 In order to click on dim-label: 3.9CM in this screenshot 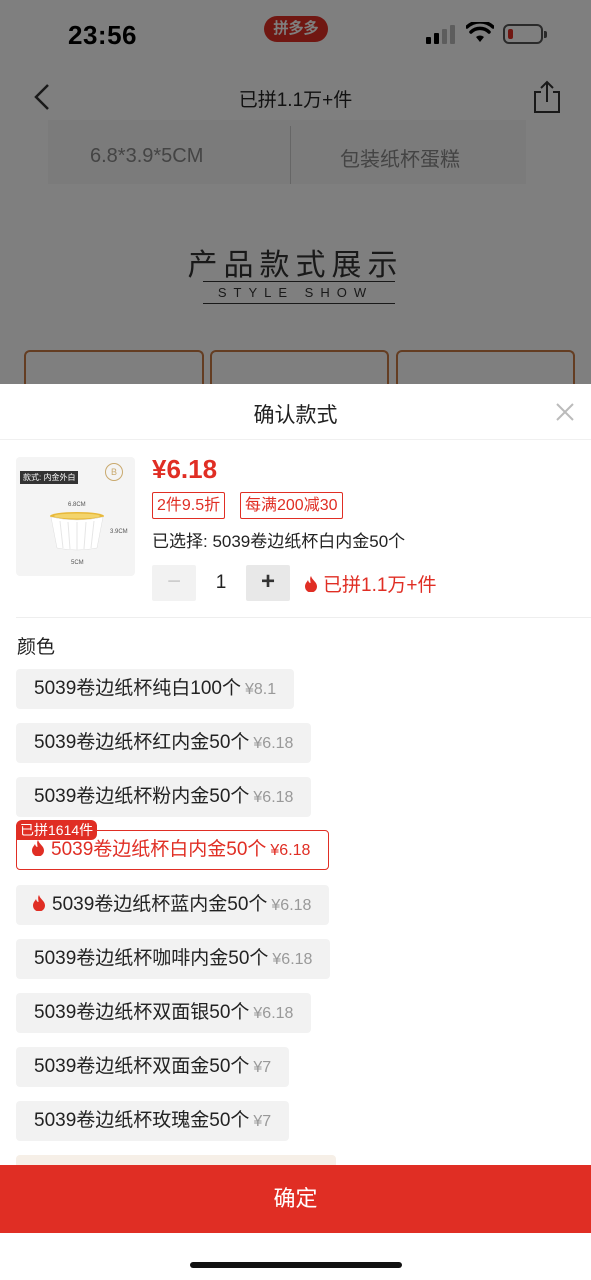, I will do `click(119, 532)`.